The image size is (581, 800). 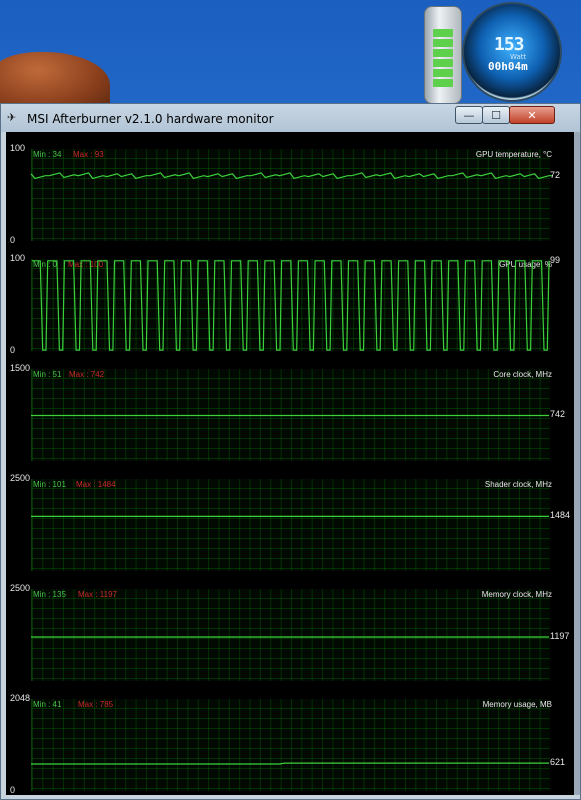 I want to click on series-line-gpu-usage, so click(x=291, y=305).